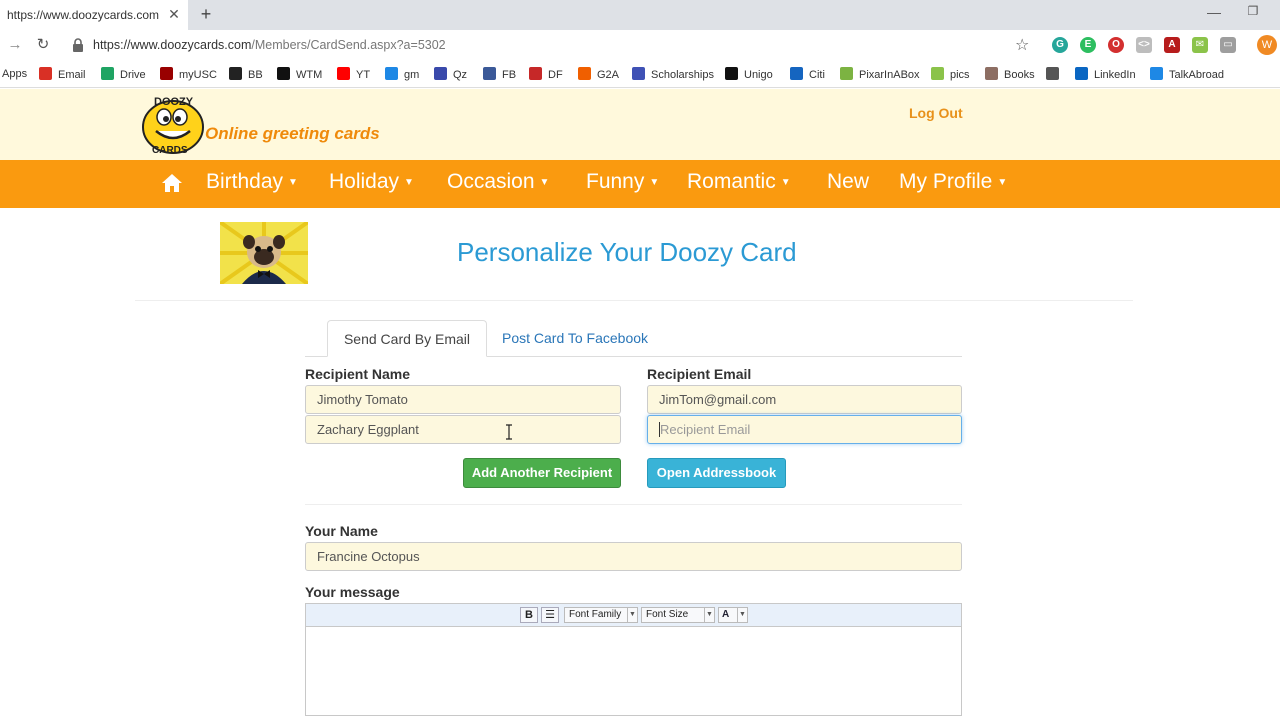 The height and width of the screenshot is (720, 1280). Describe the element at coordinates (716, 473) in the screenshot. I see `open-addressbook-button: Open Addressbook` at that location.